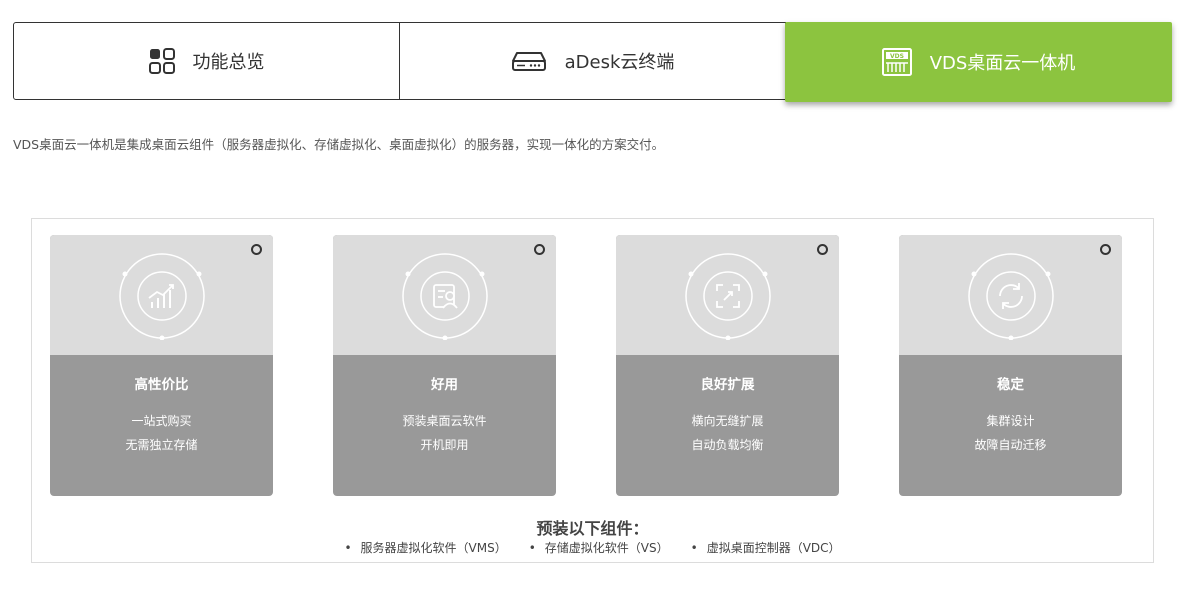 The height and width of the screenshot is (593, 1200). I want to click on card-line: 开机即用, so click(444, 445).